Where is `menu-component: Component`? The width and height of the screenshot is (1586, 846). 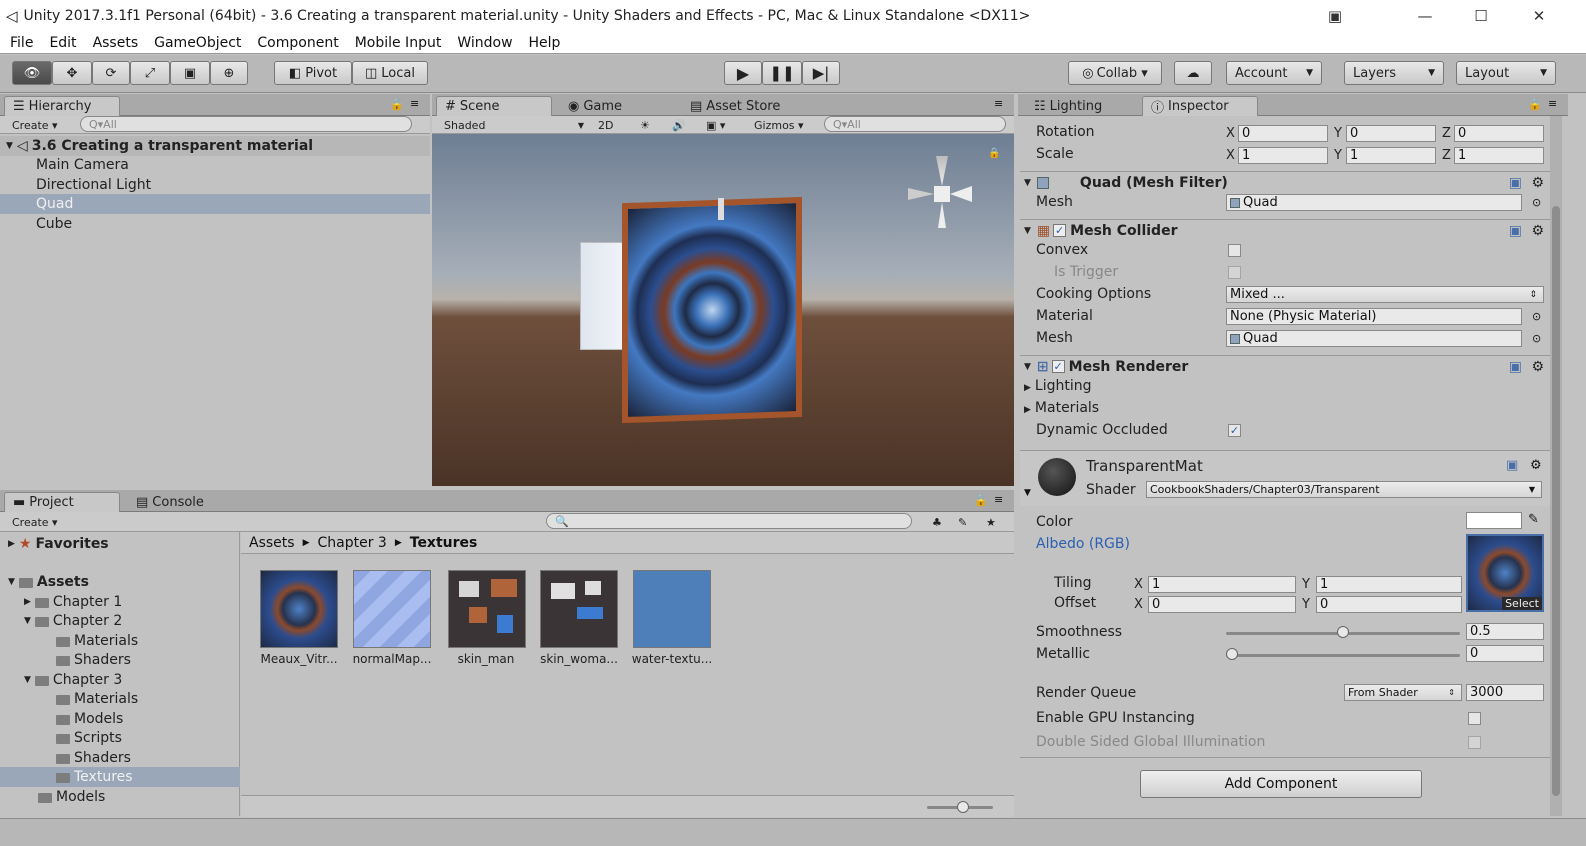
menu-component: Component is located at coordinates (297, 43).